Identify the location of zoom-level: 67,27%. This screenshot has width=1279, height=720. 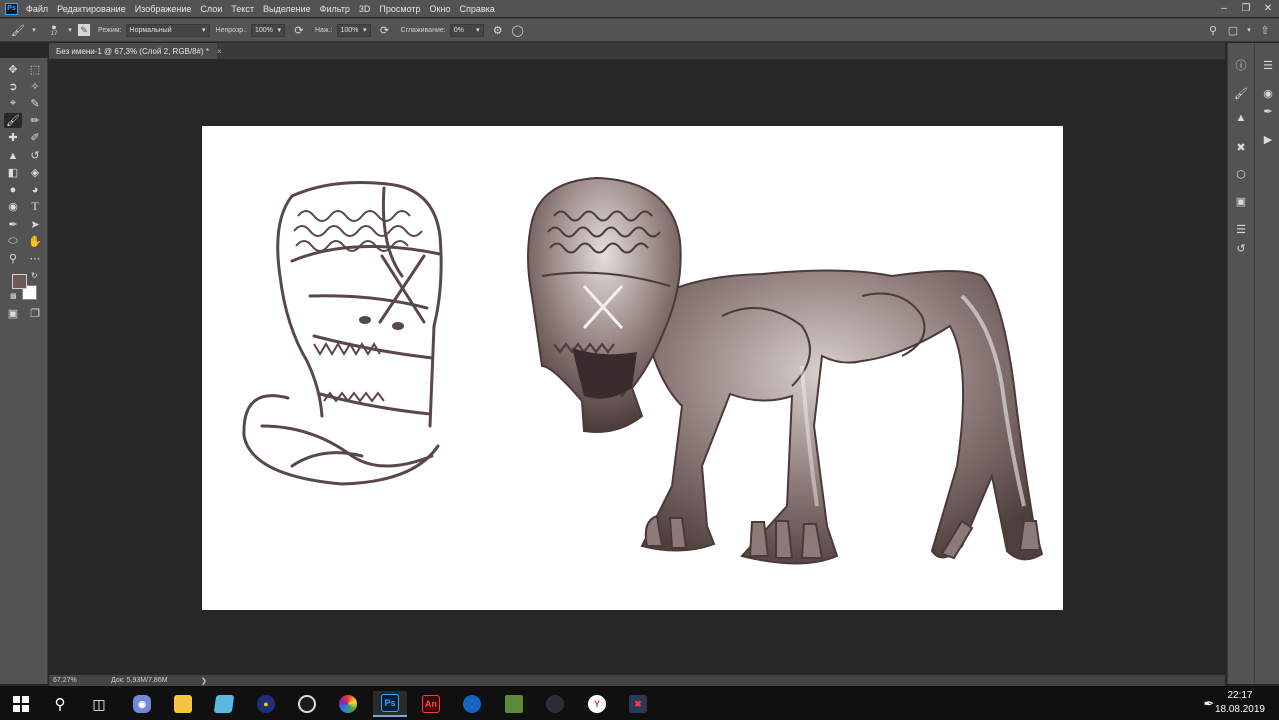
(82, 680).